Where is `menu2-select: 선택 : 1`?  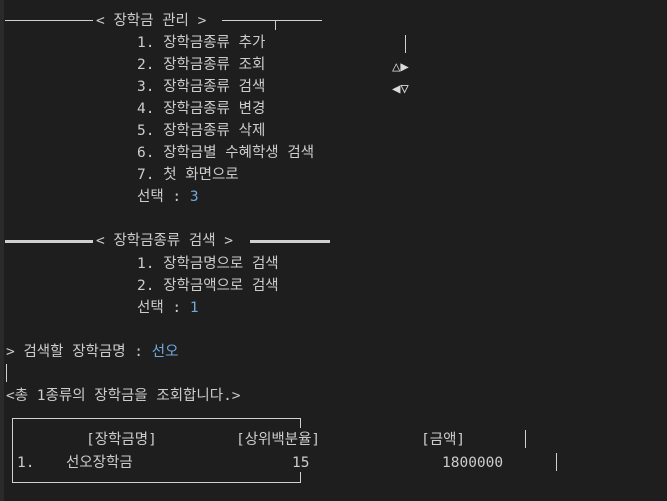 menu2-select: 선택 : 1 is located at coordinates (168, 308).